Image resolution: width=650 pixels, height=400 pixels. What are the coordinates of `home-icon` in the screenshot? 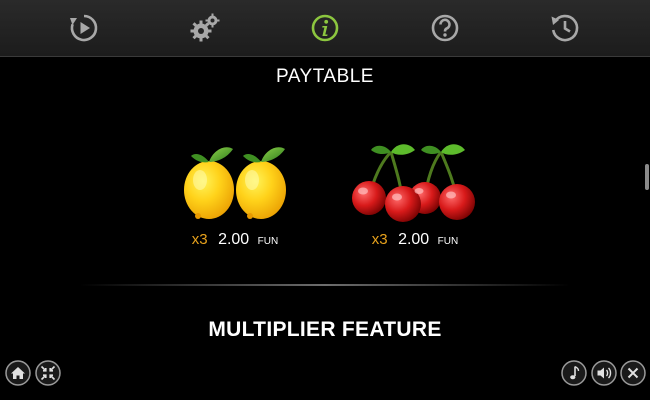 It's located at (18, 373).